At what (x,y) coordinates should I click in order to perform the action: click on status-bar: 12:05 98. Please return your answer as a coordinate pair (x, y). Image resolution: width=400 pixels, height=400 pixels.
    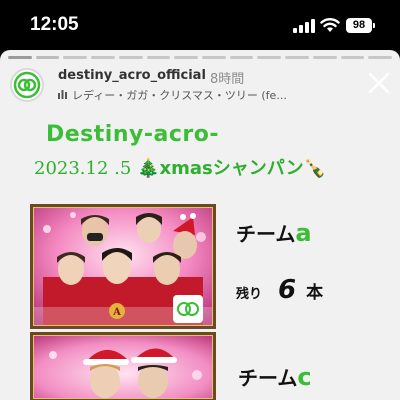
    Looking at the image, I should click on (200, 25).